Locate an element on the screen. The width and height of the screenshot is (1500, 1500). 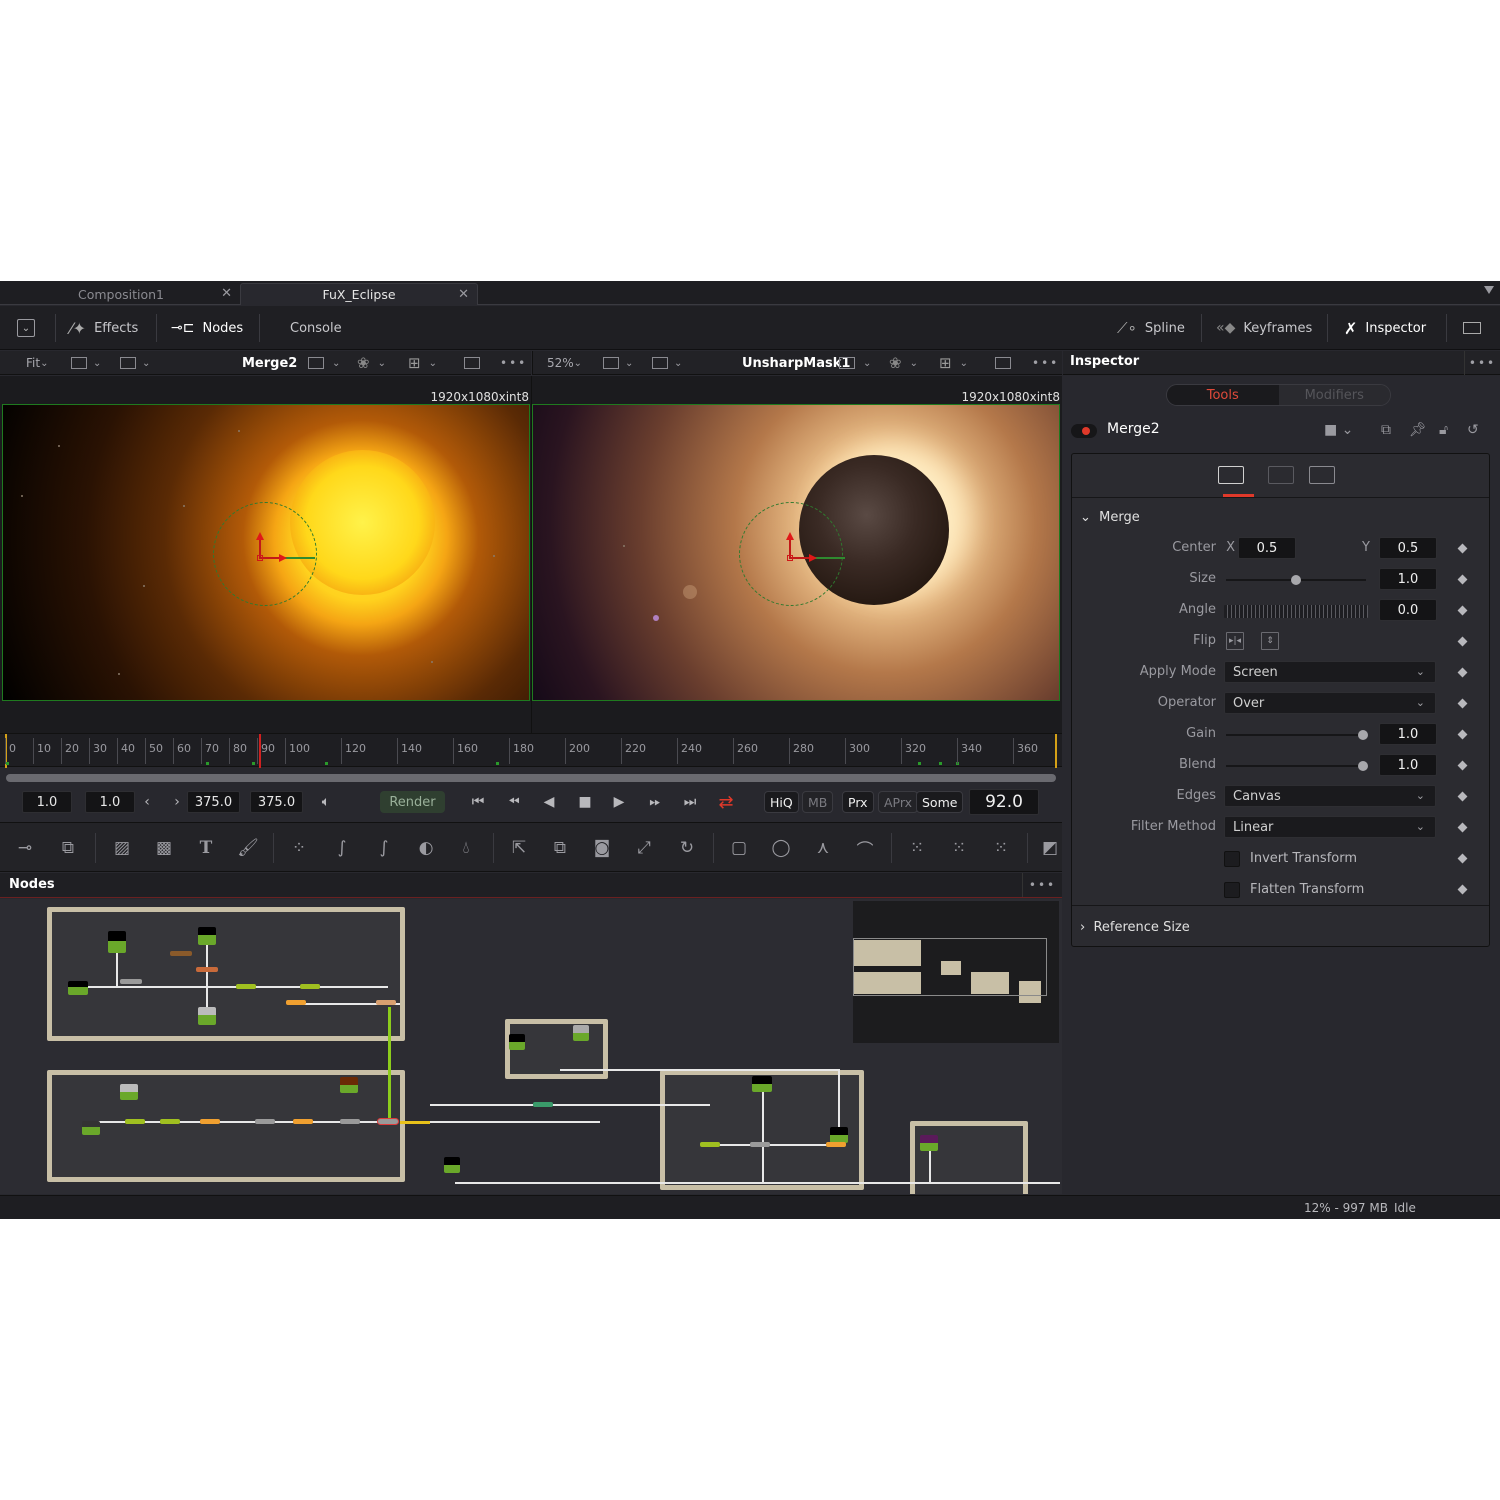
merge2-node-selected is located at coordinates (388, 1121).